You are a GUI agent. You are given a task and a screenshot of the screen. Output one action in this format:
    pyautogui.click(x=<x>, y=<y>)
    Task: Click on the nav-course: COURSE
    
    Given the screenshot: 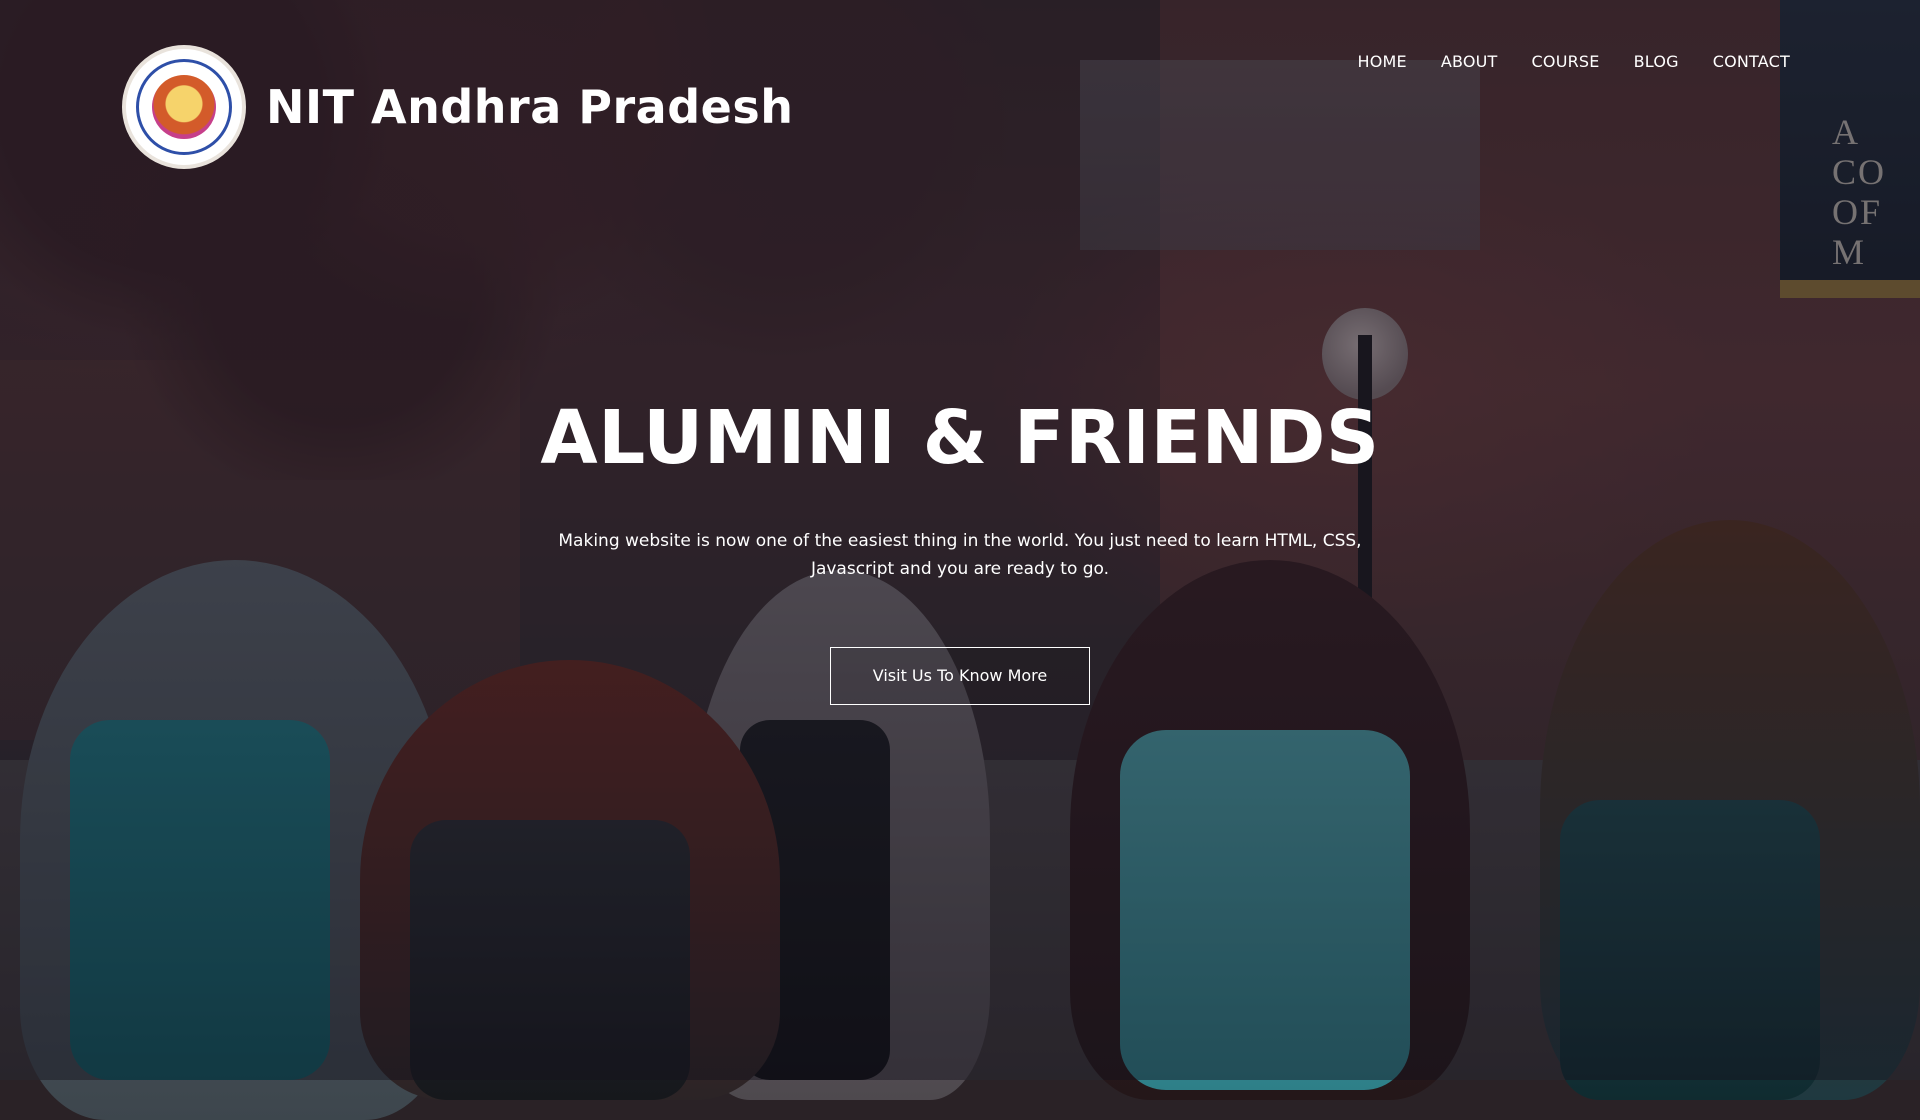 What is the action you would take?
    pyautogui.click(x=1566, y=61)
    